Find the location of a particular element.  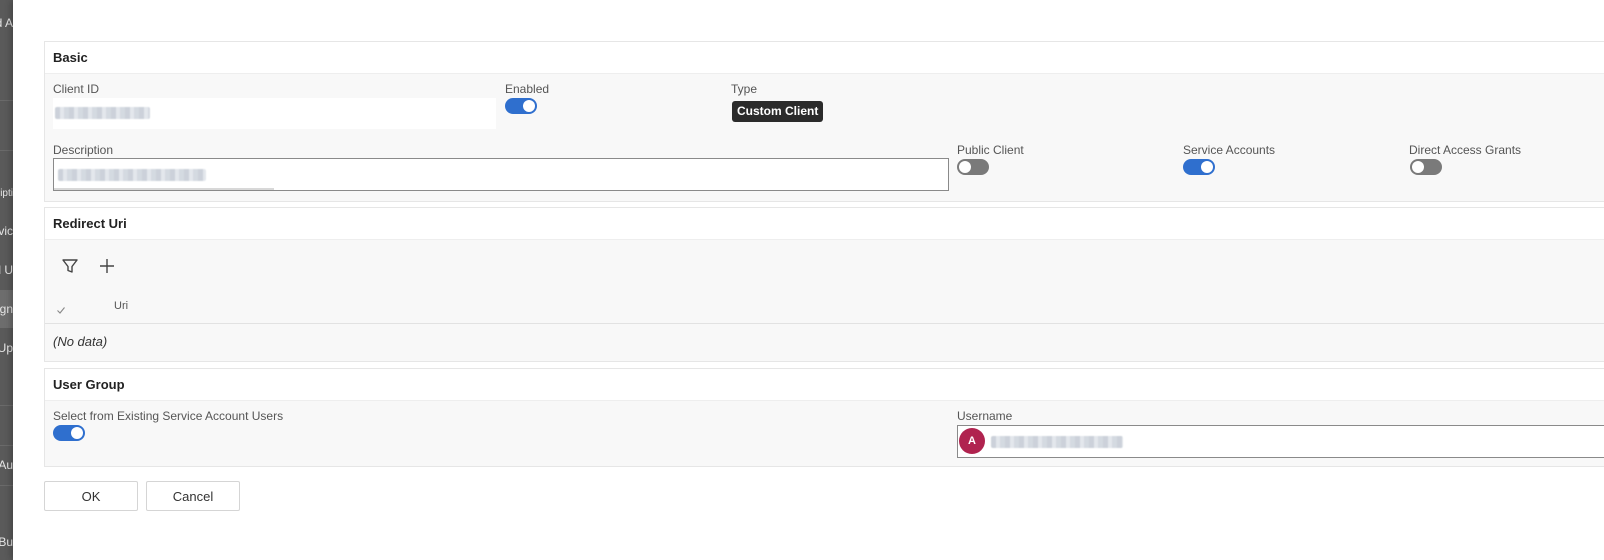

background-item: Bu is located at coordinates (6, 542).